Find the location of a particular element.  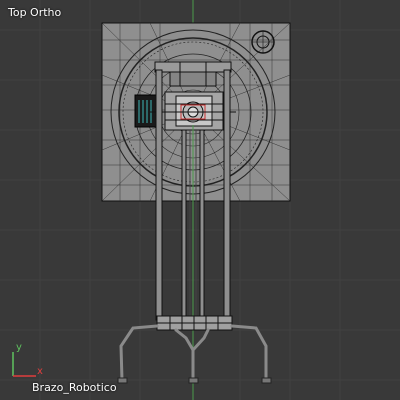

axis-gizmo-icon is located at coordinates (24, 364).